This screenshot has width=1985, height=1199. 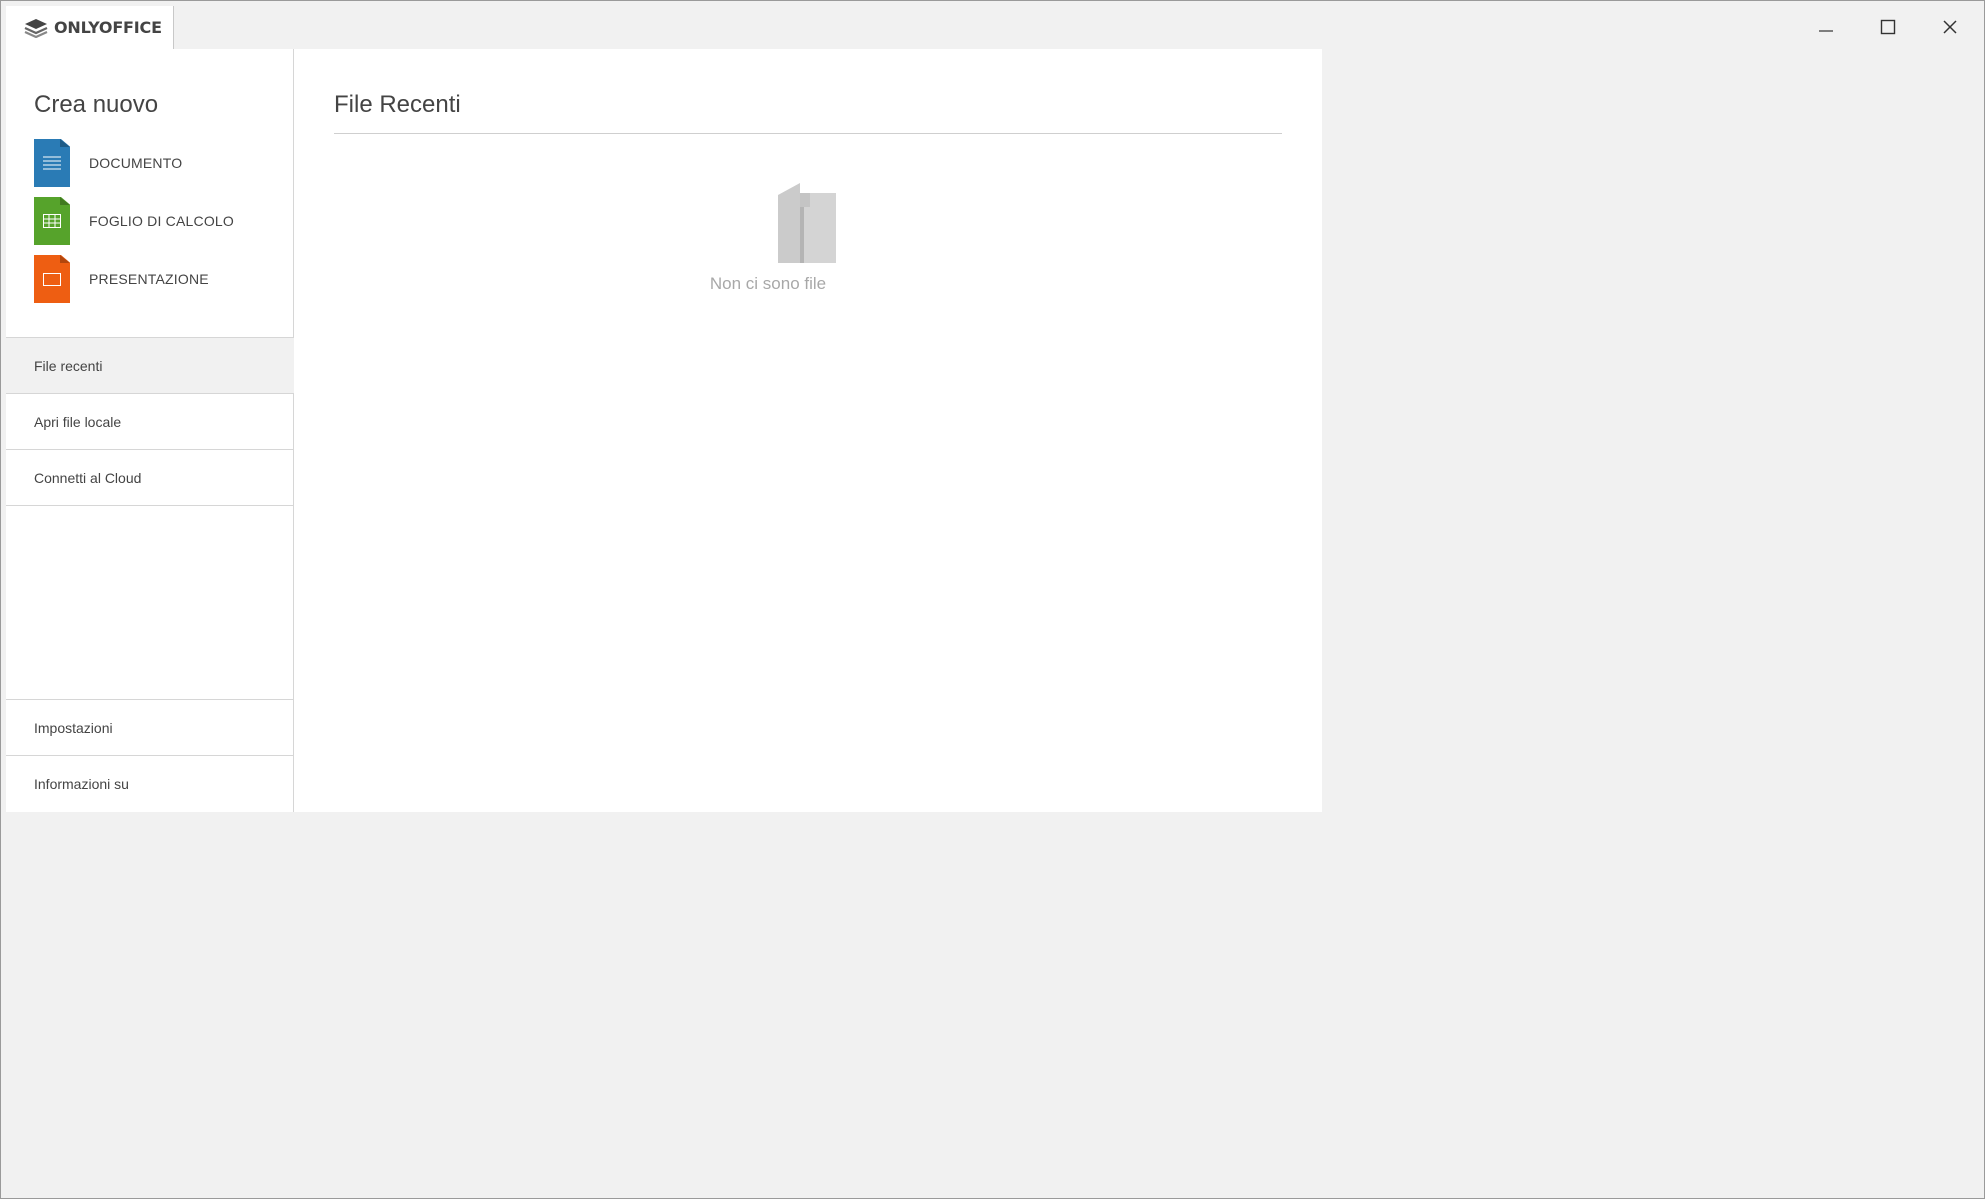 What do you see at coordinates (1826, 31) in the screenshot?
I see `minimize-icon` at bounding box center [1826, 31].